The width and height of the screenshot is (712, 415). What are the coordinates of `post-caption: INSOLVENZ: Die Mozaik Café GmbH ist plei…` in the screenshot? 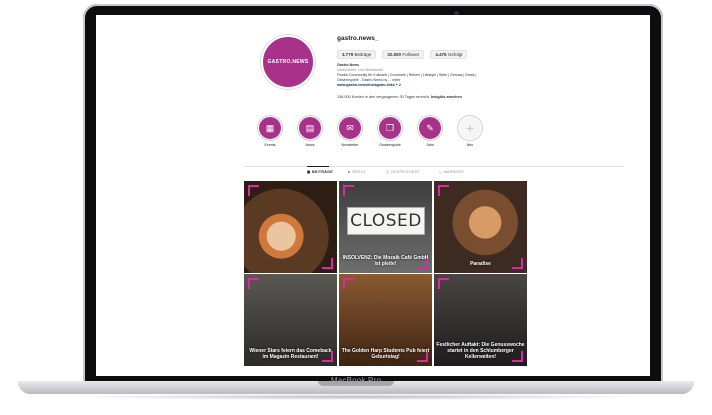 It's located at (385, 261).